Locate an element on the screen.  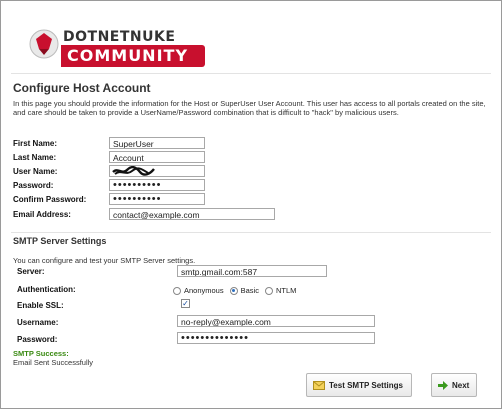
auth-ntlm-radio is located at coordinates (268, 290).